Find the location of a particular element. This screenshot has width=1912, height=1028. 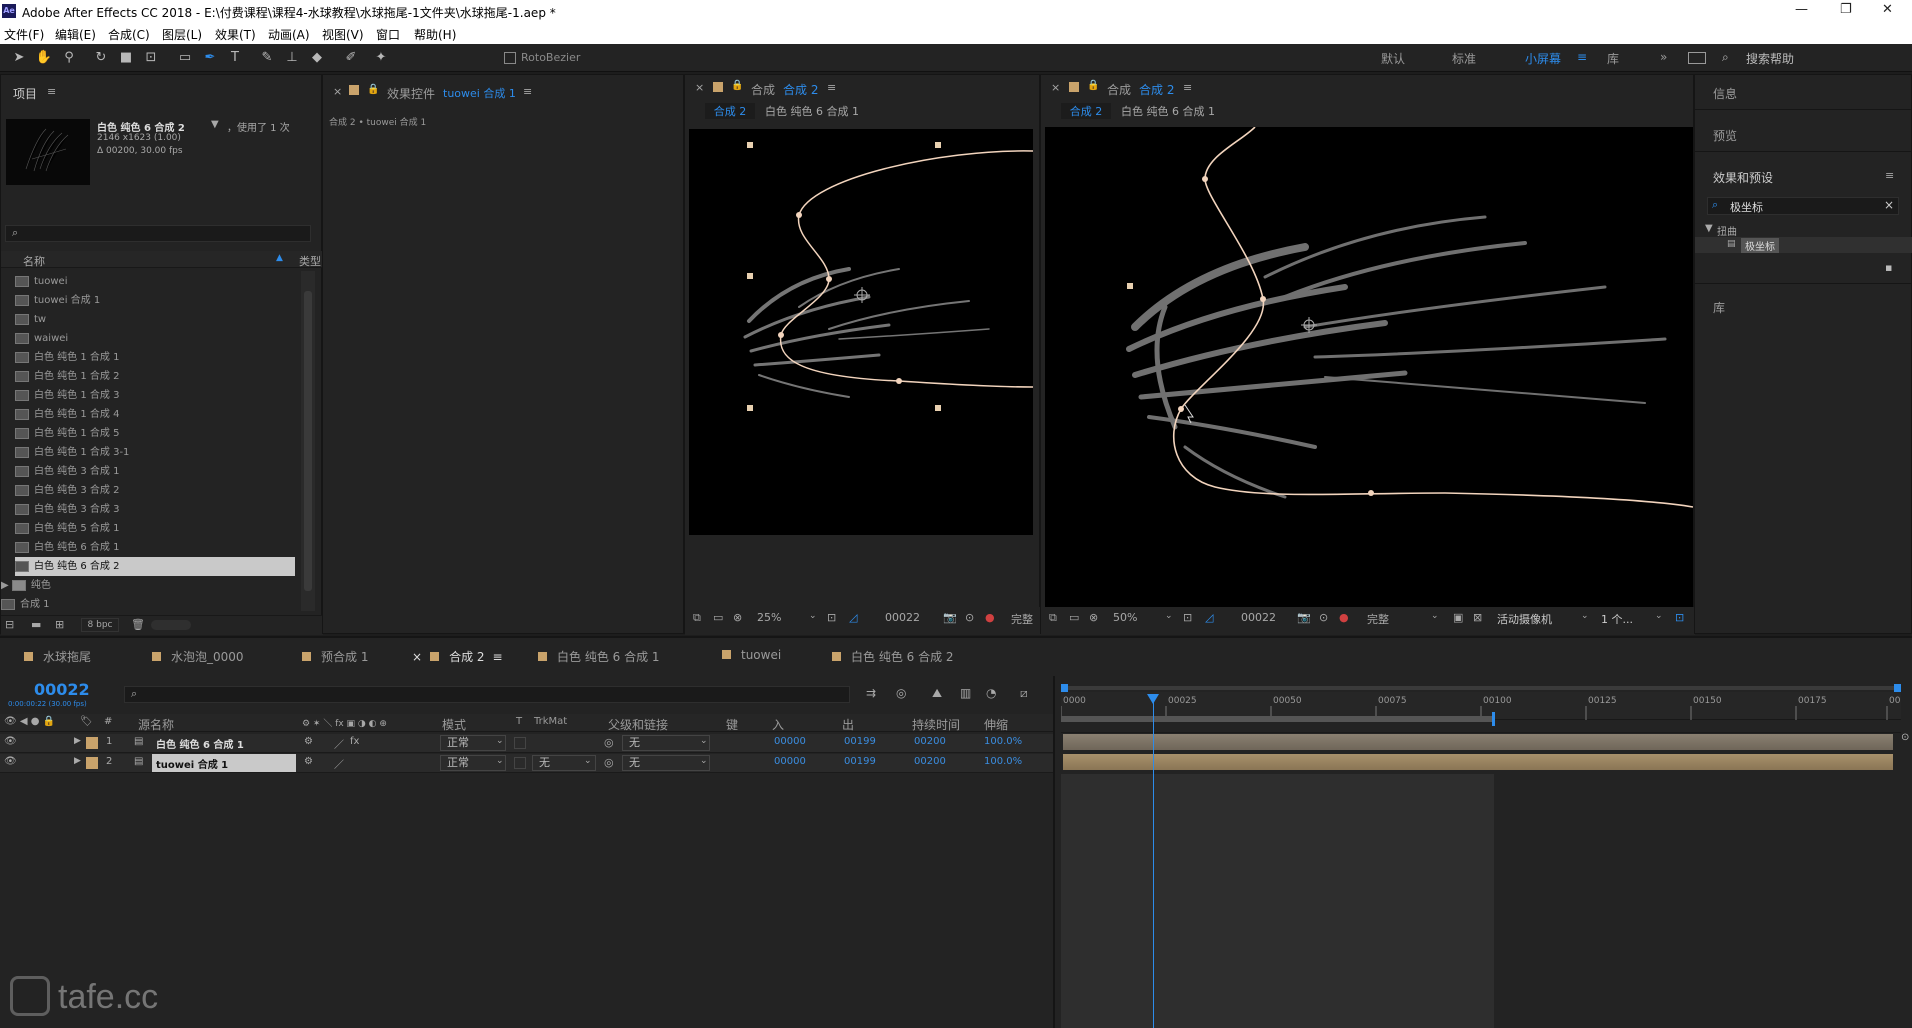

graph-editor-icon: ⧄ is located at coordinates (1024, 693).